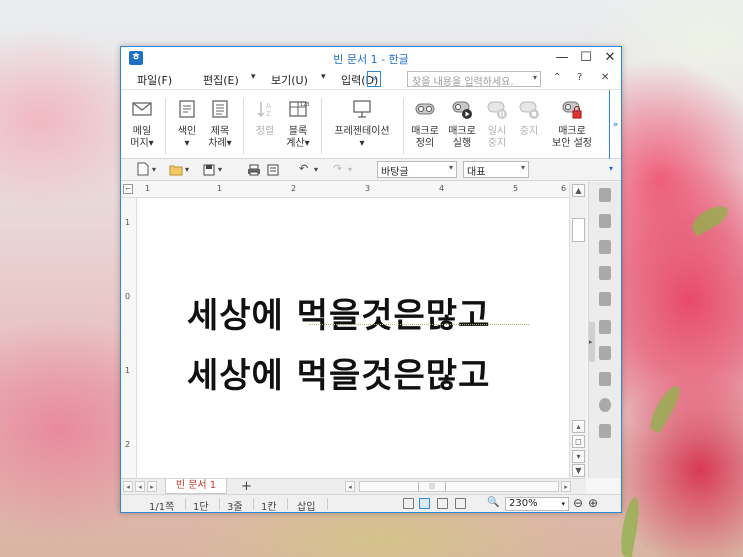 The width and height of the screenshot is (743, 557). What do you see at coordinates (128, 486) in the screenshot?
I see `tab-first-icon: ◂` at bounding box center [128, 486].